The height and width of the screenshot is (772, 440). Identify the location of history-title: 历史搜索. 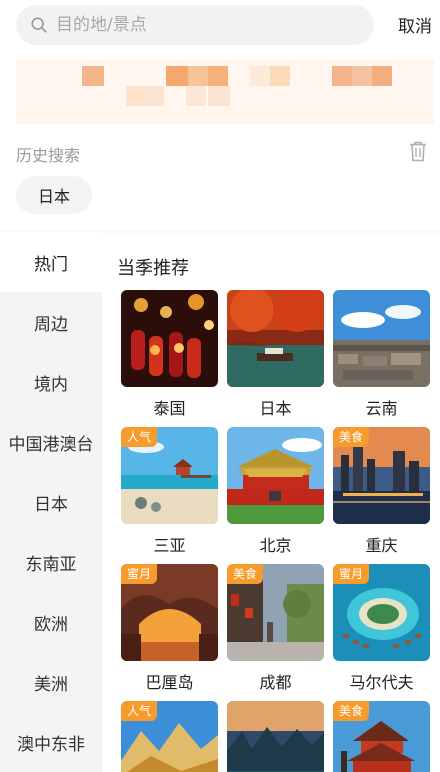
(48, 155).